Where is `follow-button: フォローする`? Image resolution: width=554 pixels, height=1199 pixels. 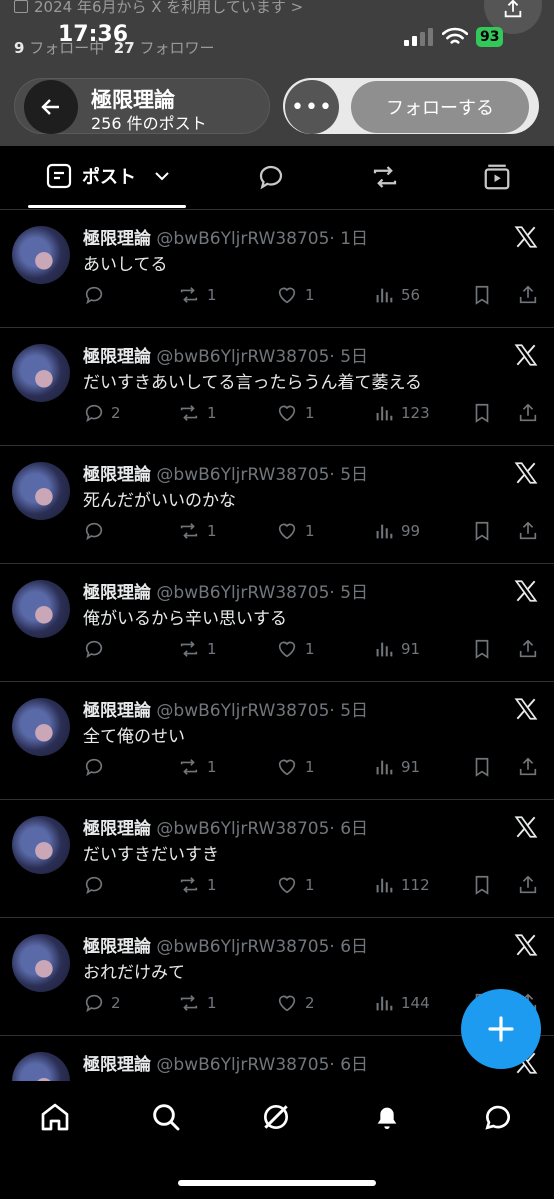
follow-button: フォローする is located at coordinates (440, 107).